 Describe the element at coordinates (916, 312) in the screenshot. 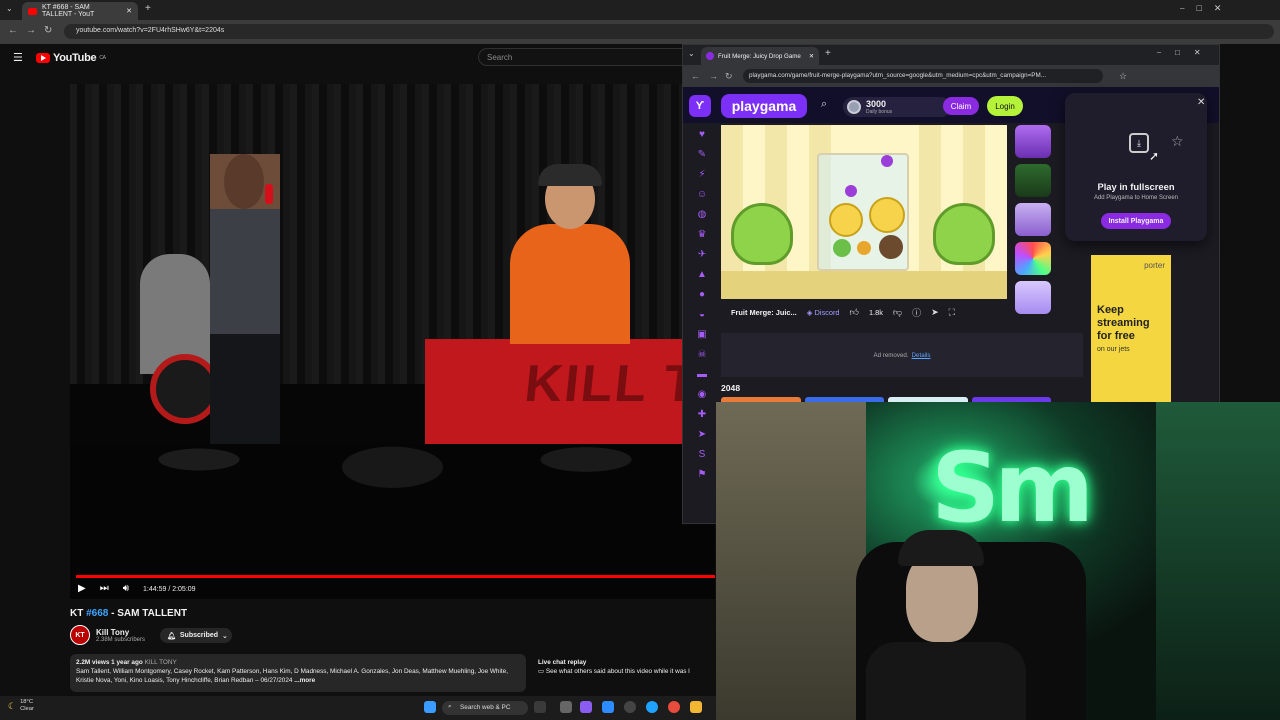

I see `report-icon: ⓘ` at that location.